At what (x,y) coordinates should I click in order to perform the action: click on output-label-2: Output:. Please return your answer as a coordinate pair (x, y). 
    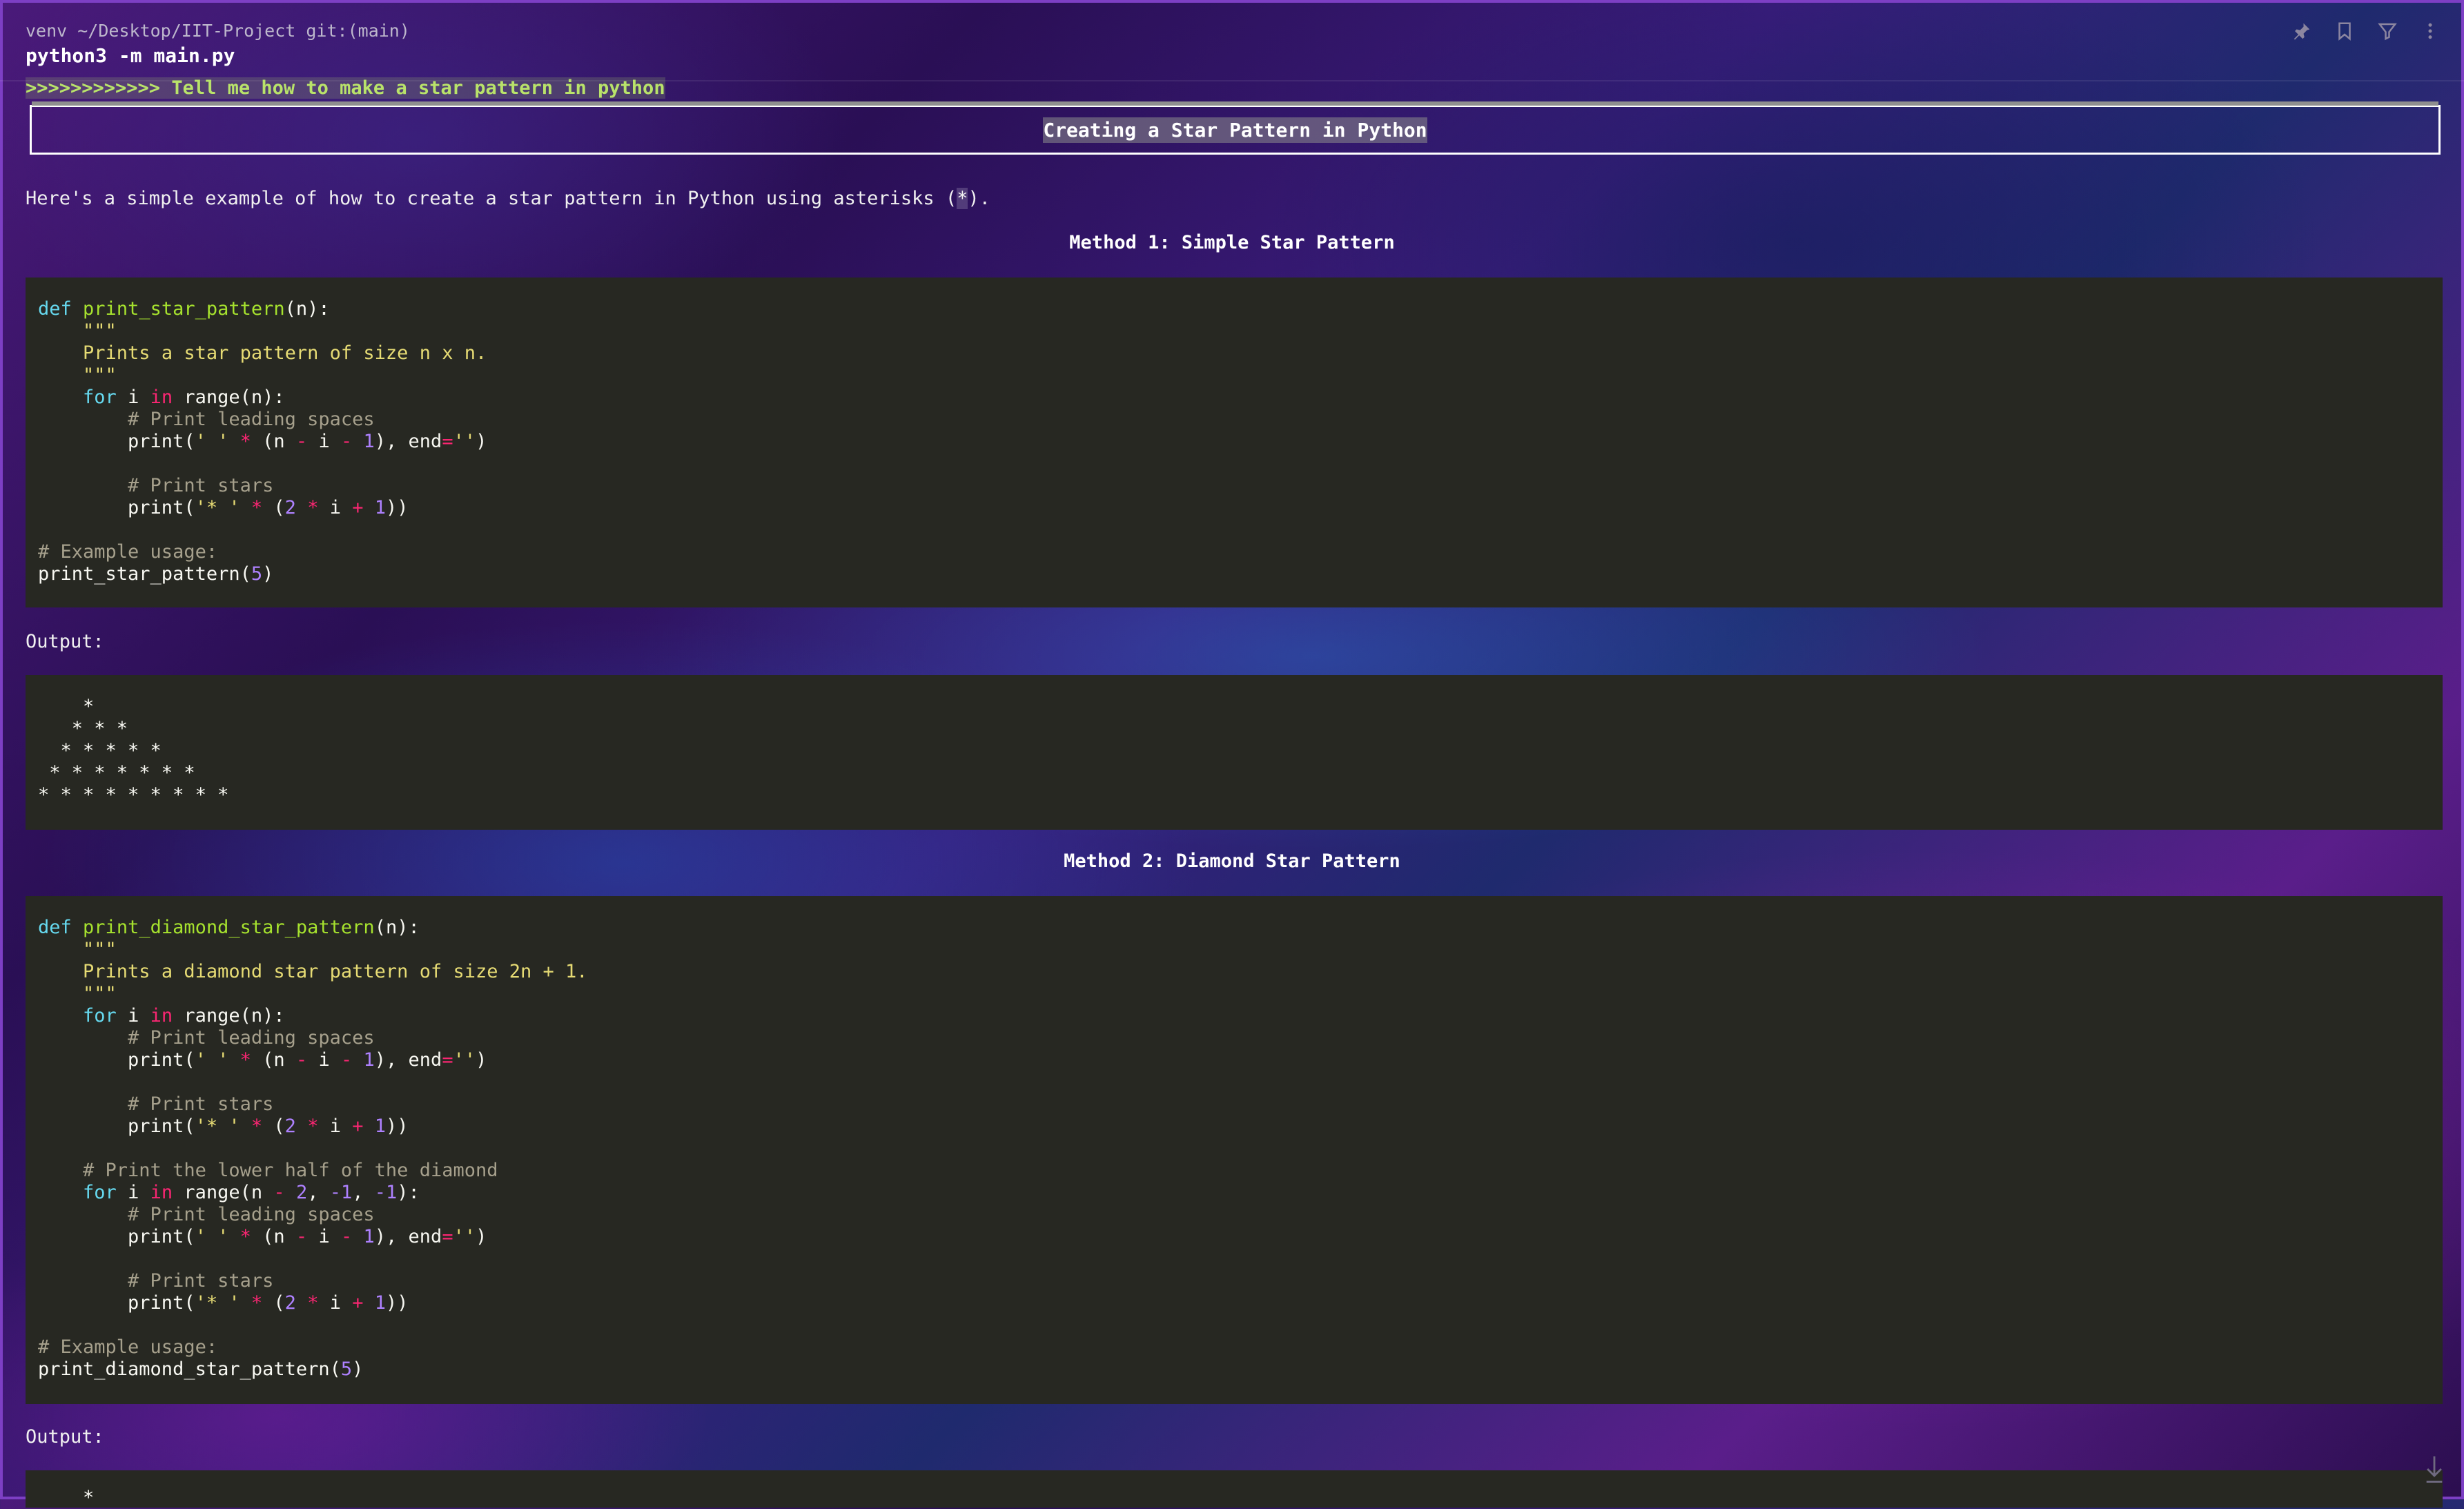
    Looking at the image, I should click on (65, 1437).